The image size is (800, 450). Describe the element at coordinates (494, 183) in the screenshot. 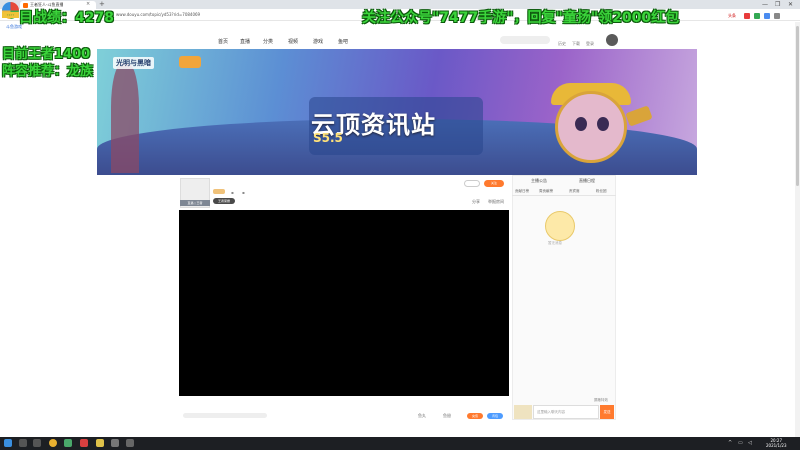

I see `follow-button: 关注` at that location.